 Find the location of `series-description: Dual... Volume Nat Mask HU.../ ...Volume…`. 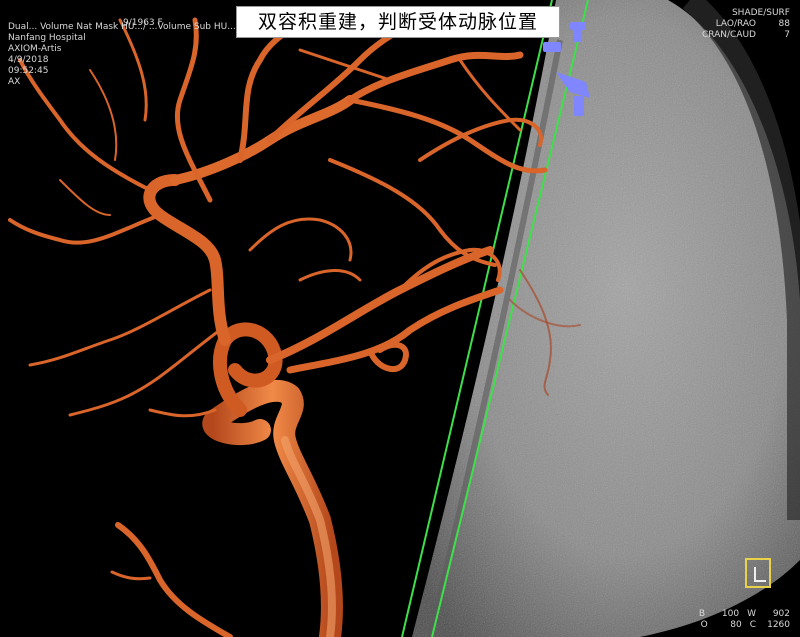

series-description: Dual... Volume Nat Mask HU.../ ...Volume… is located at coordinates (122, 27).